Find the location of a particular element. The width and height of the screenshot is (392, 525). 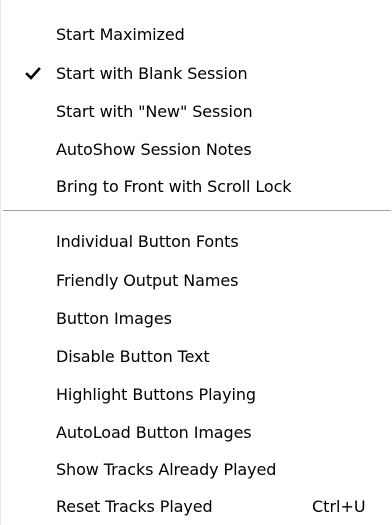

menu-item-show-tracks-already-played: Show Tracks Already Played is located at coordinates (196, 469).